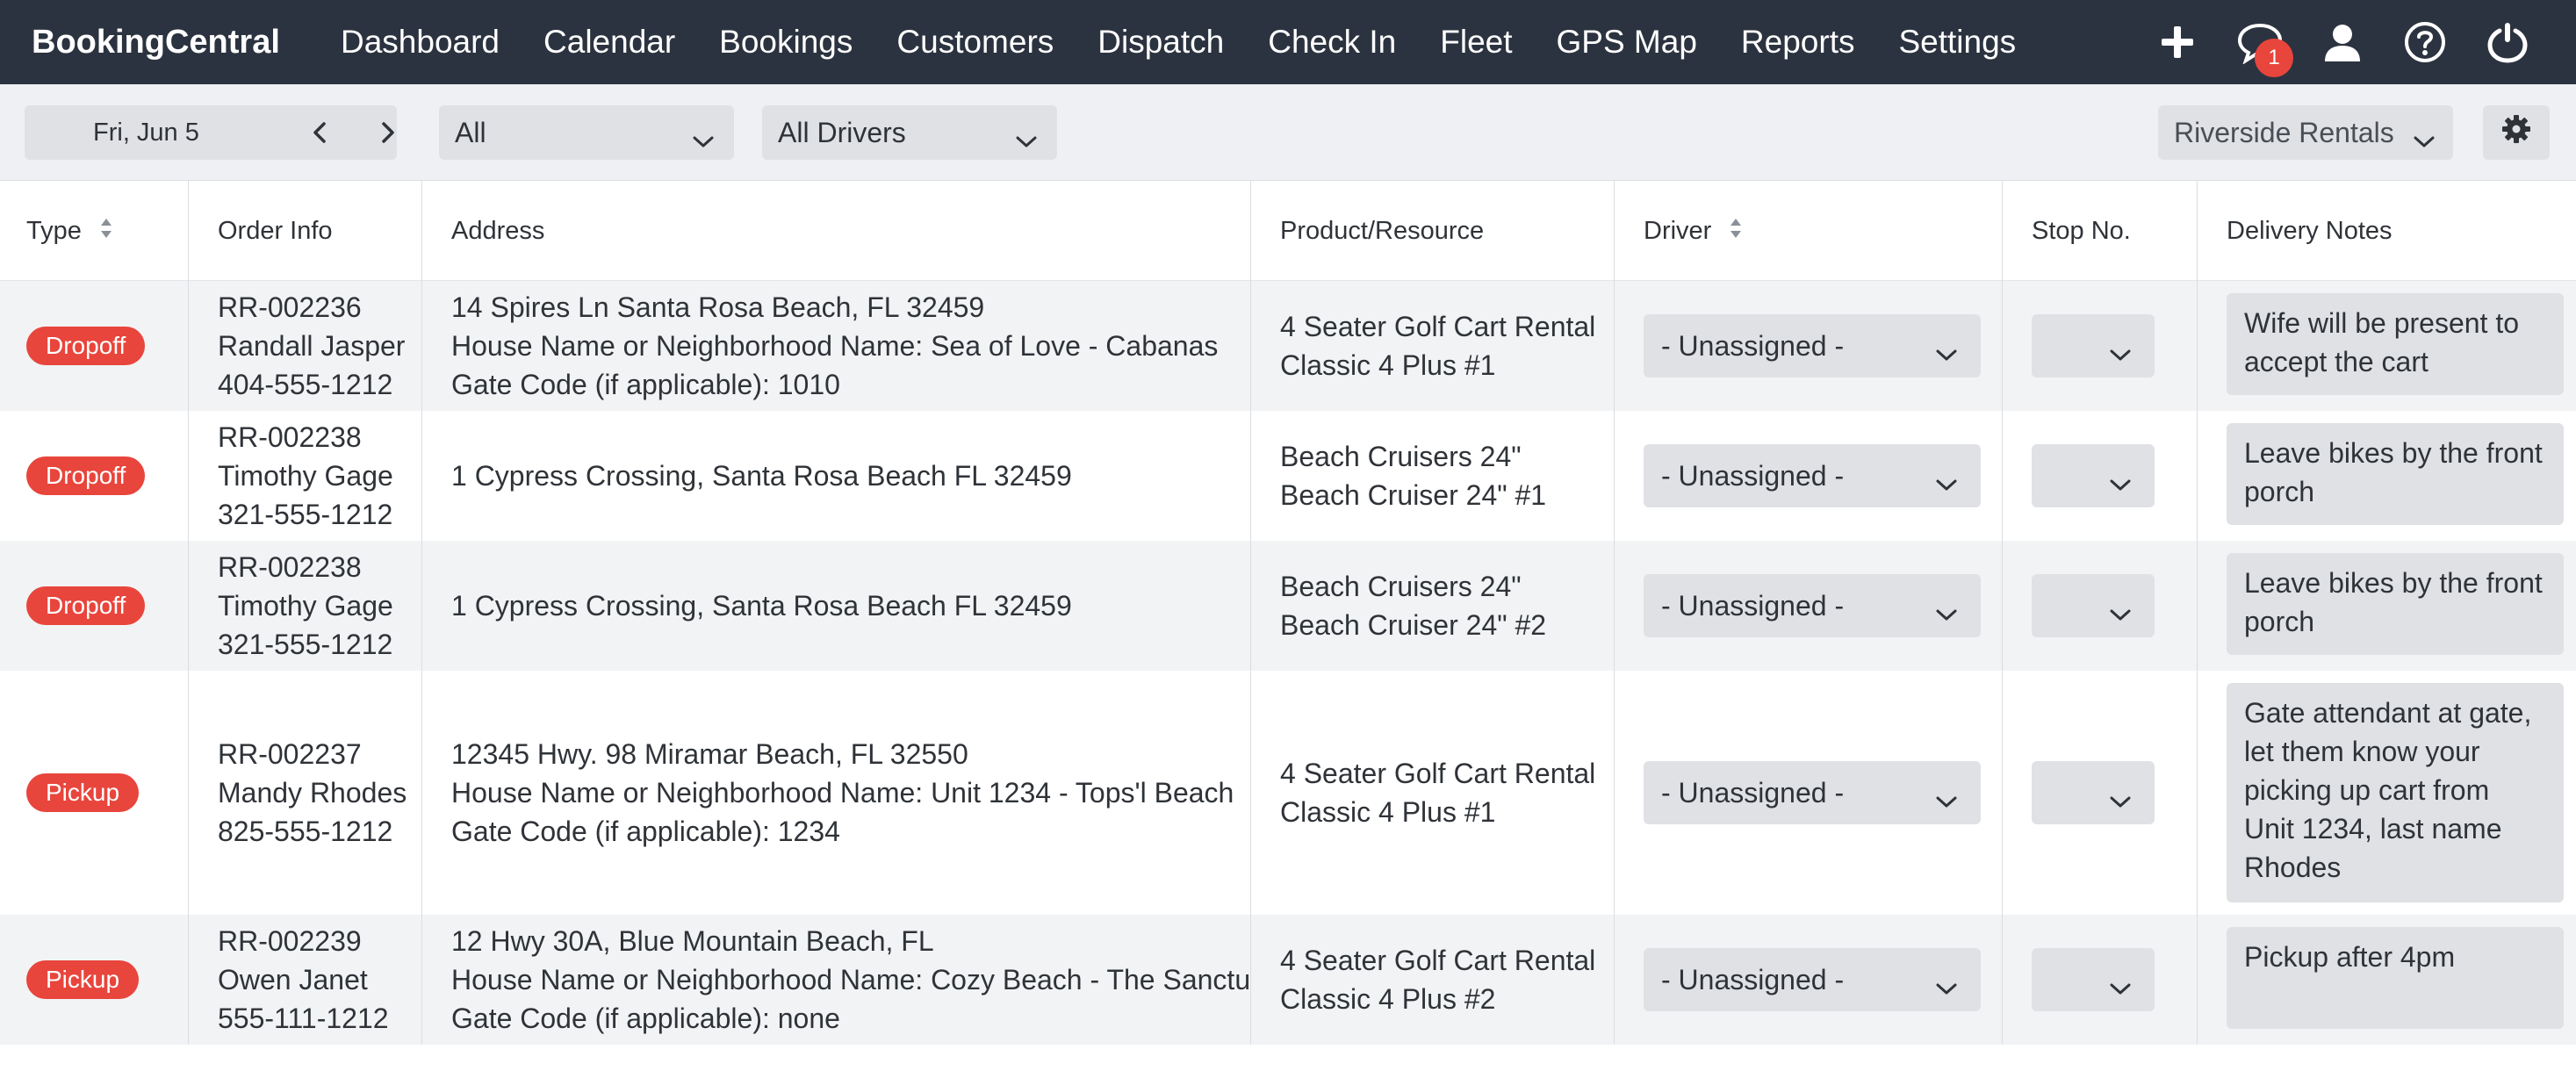 This screenshot has height=1071, width=2576. What do you see at coordinates (2507, 42) in the screenshot?
I see `power-icon` at bounding box center [2507, 42].